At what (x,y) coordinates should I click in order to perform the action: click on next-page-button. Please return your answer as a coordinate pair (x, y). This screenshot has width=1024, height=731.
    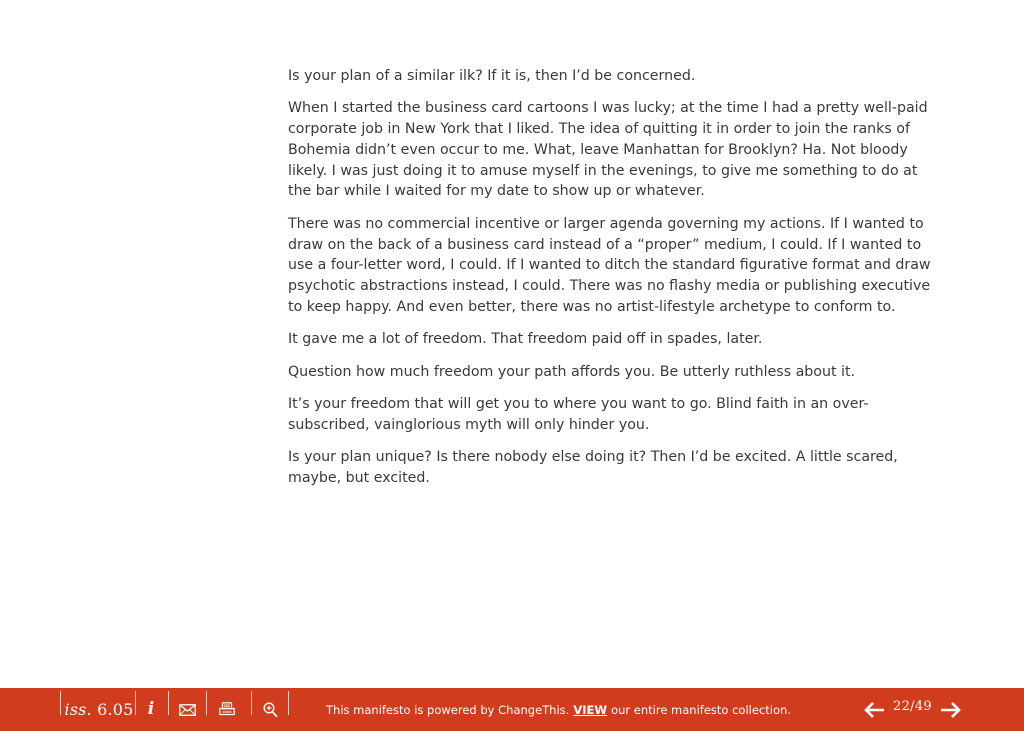
    Looking at the image, I should click on (951, 709).